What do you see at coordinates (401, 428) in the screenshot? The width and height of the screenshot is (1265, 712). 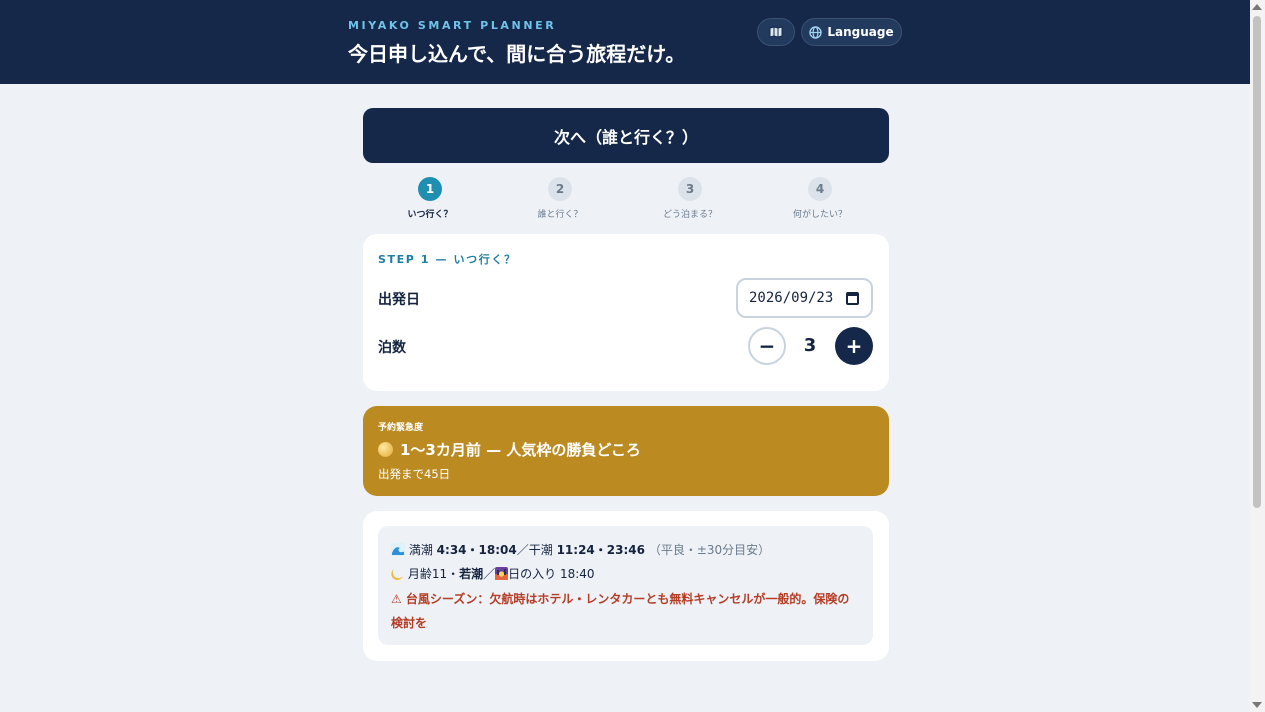 I see `urgency-tag: 予約緊急度` at bounding box center [401, 428].